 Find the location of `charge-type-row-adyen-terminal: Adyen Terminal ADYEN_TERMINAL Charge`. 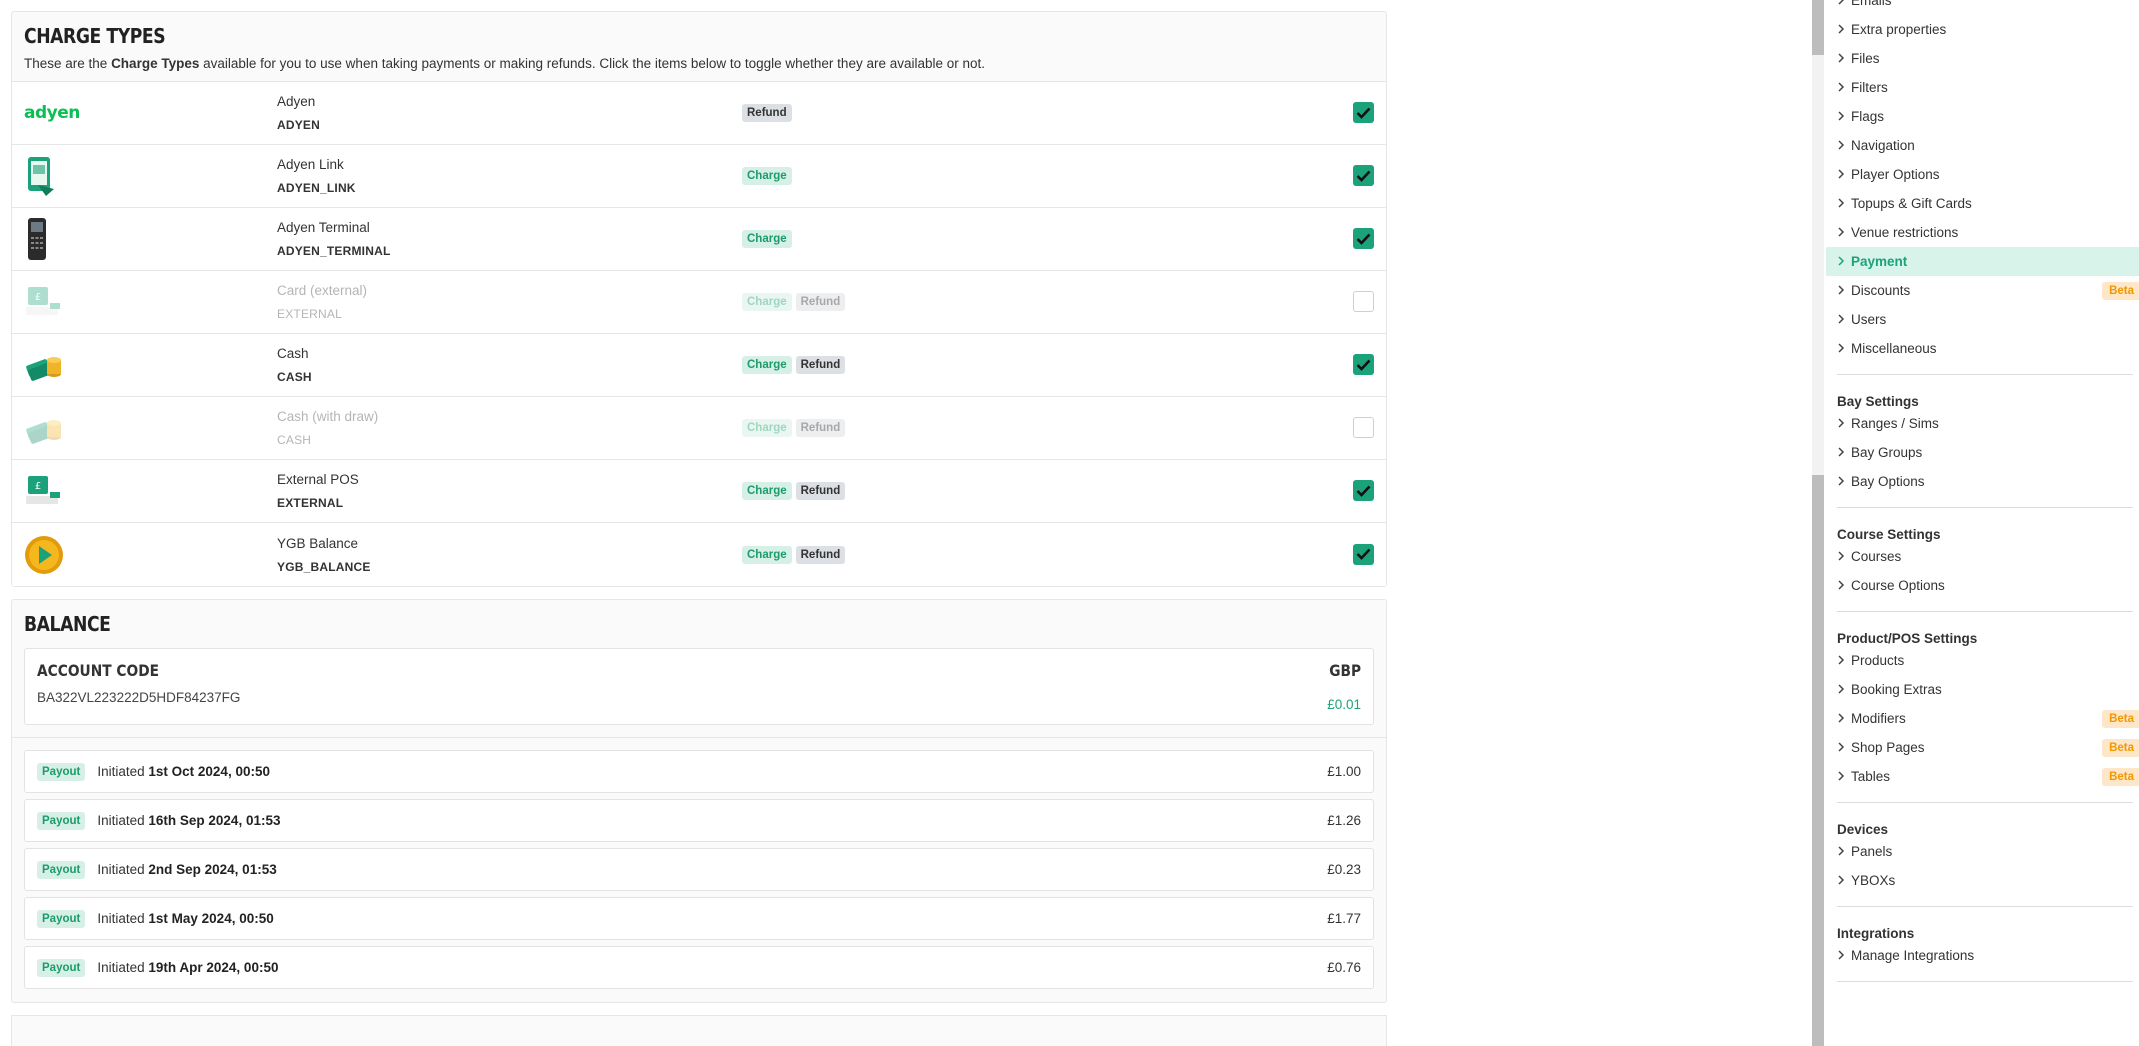

charge-type-row-adyen-terminal: Adyen Terminal ADYEN_TERMINAL Charge is located at coordinates (699, 239).